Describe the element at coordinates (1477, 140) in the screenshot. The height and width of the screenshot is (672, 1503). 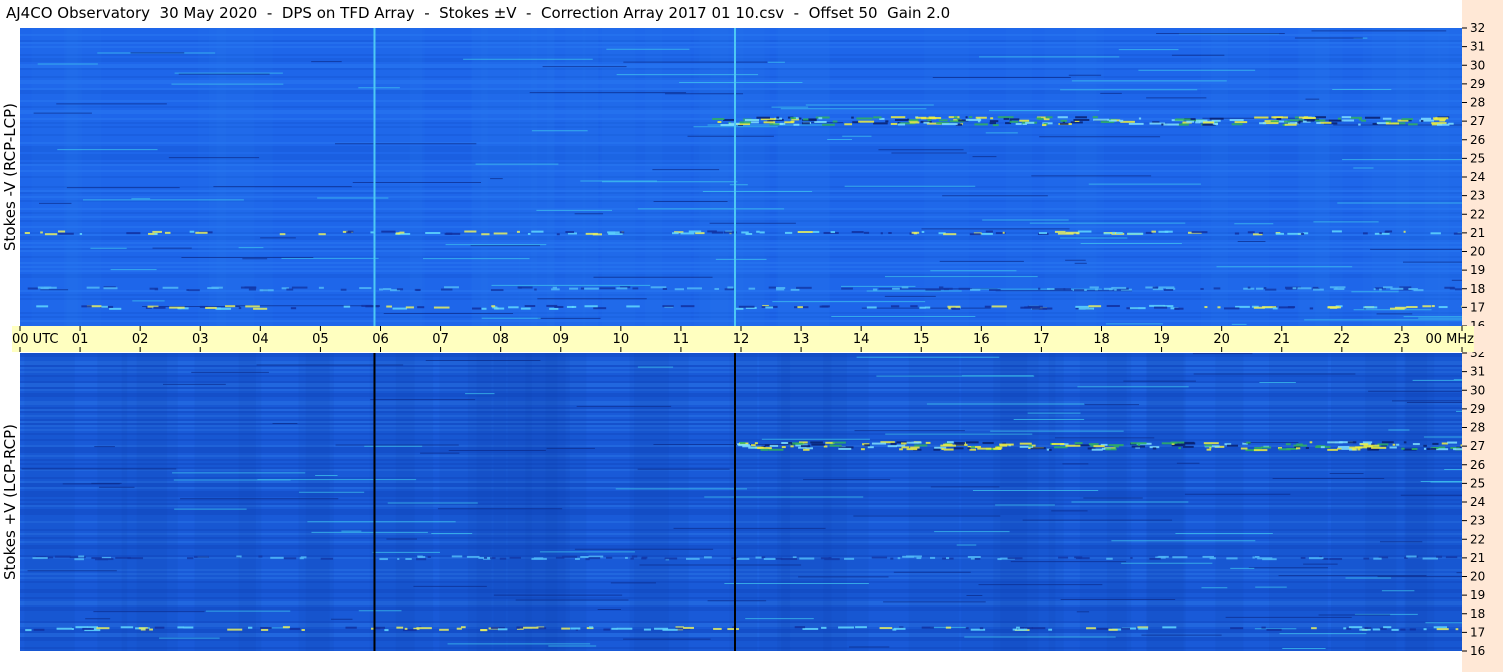
I see `freq-tick-label: 26` at that location.